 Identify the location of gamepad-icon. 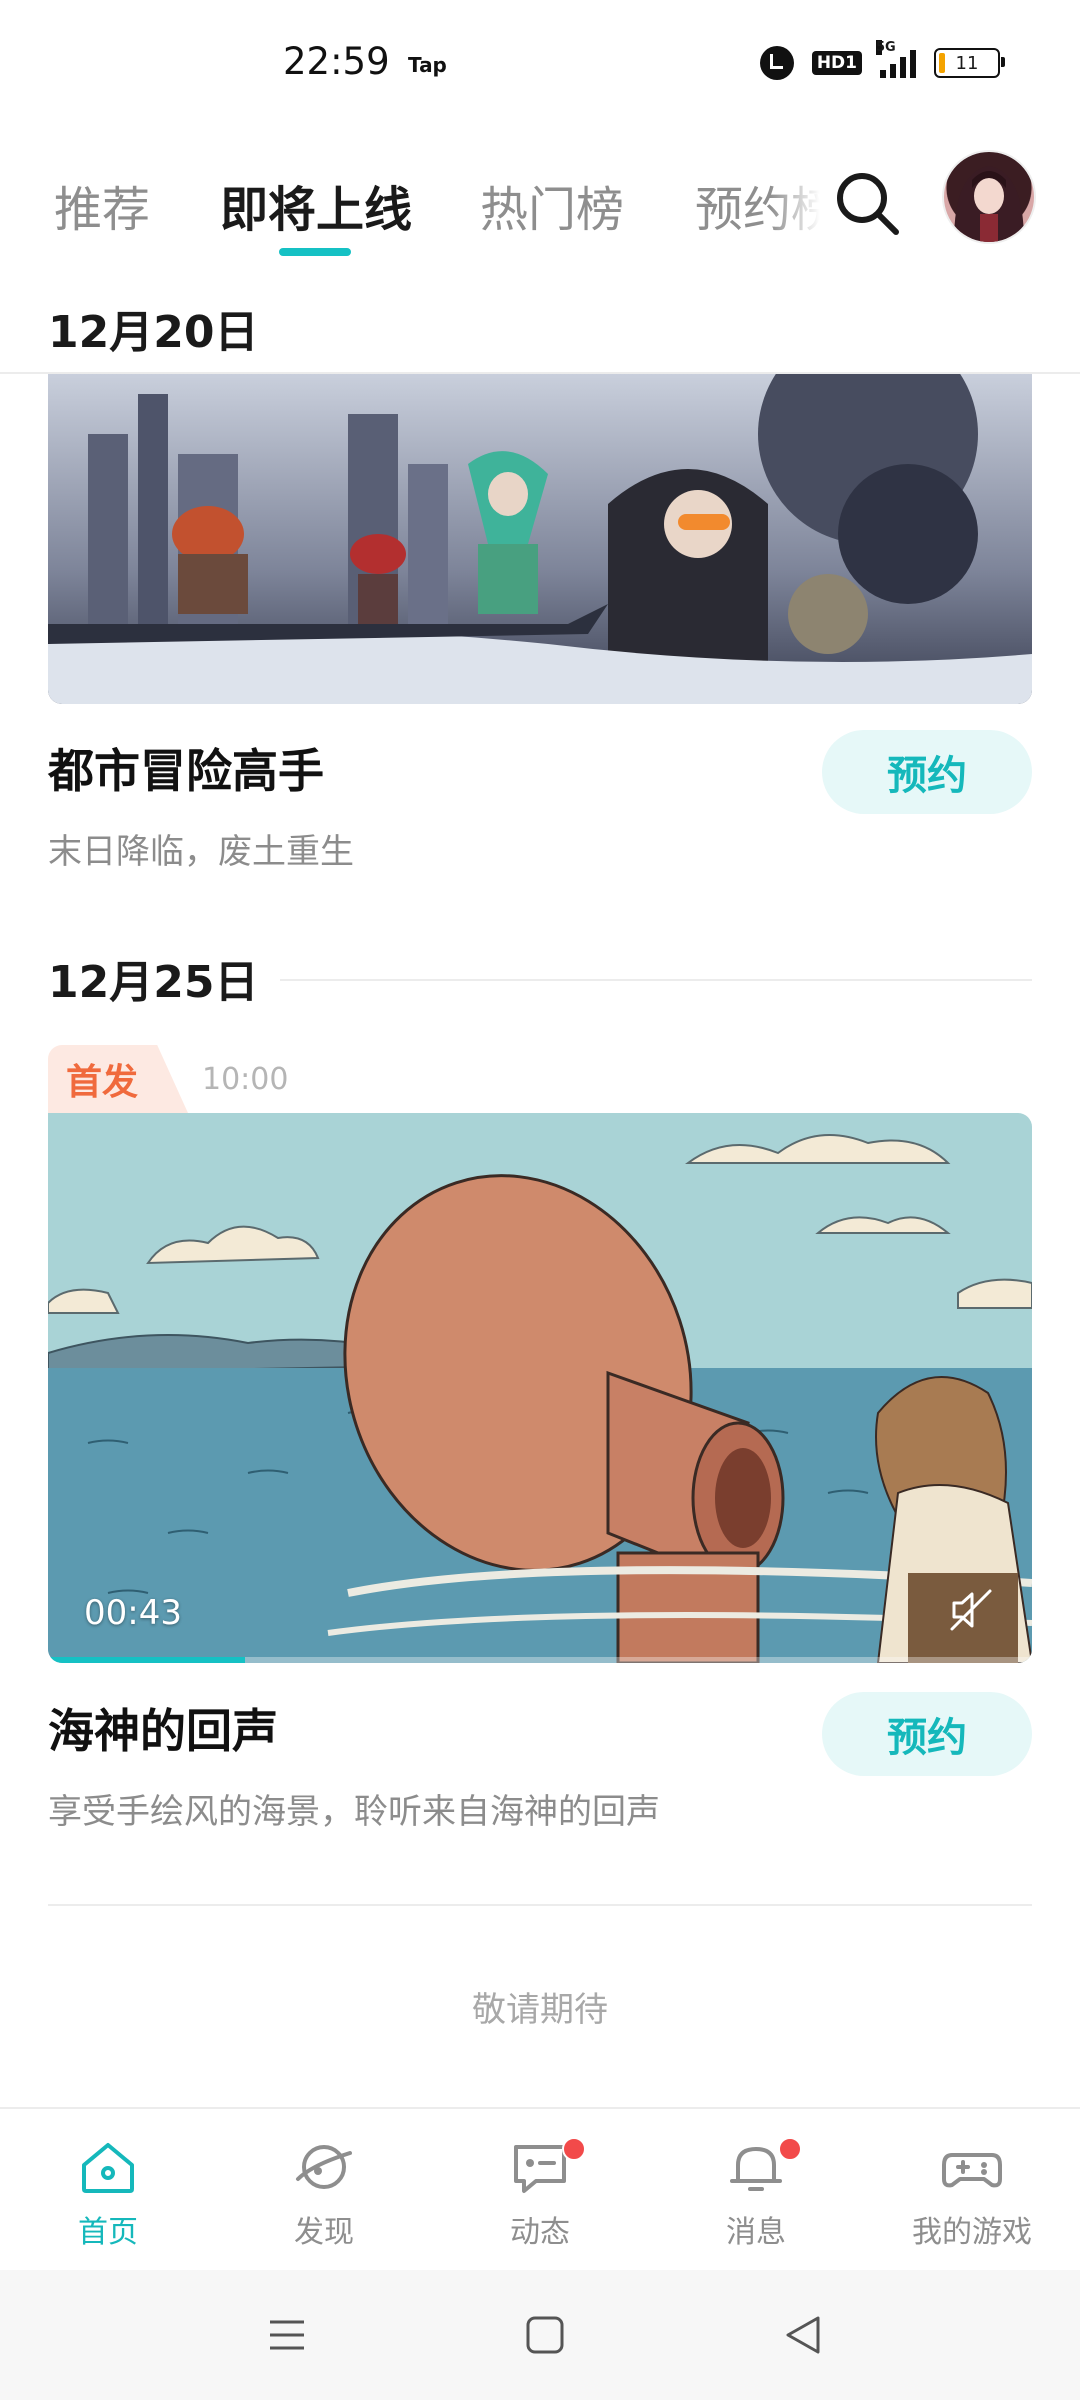
(972, 2170).